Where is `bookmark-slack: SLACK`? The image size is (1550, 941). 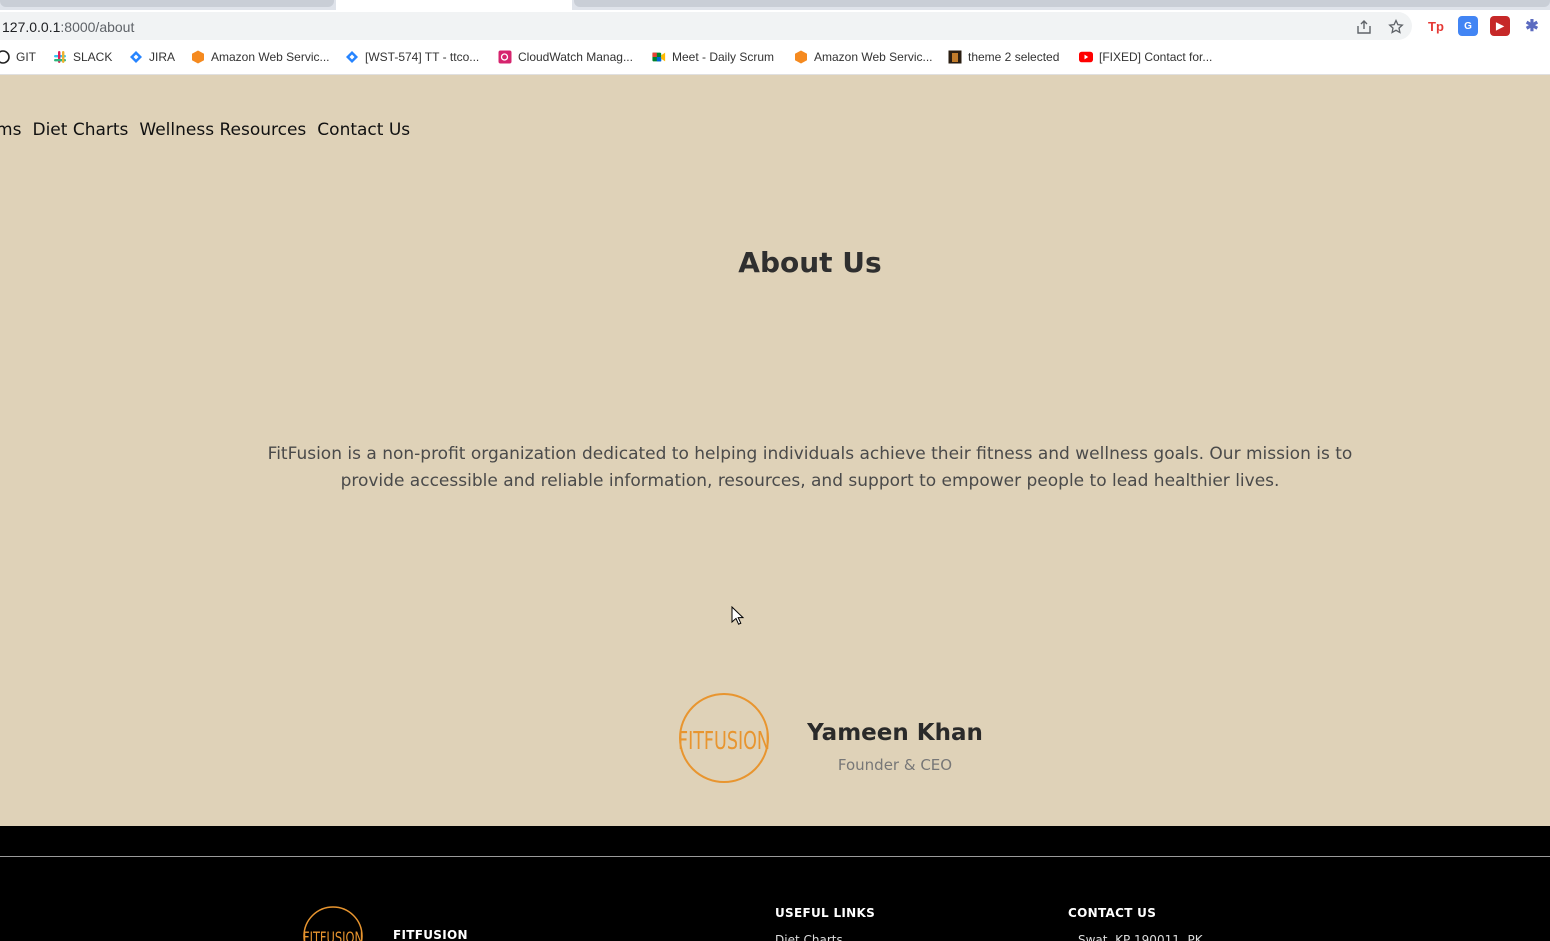 bookmark-slack: SLACK is located at coordinates (82, 57).